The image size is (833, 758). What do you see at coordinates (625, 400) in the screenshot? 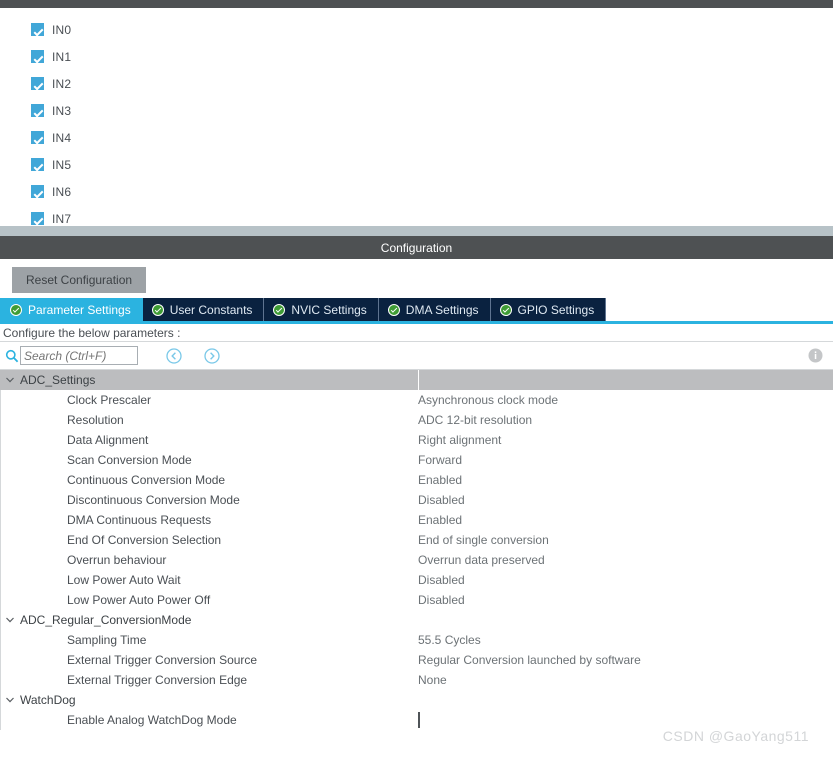
I see `parameter-value: Asynchronous clock mode` at bounding box center [625, 400].